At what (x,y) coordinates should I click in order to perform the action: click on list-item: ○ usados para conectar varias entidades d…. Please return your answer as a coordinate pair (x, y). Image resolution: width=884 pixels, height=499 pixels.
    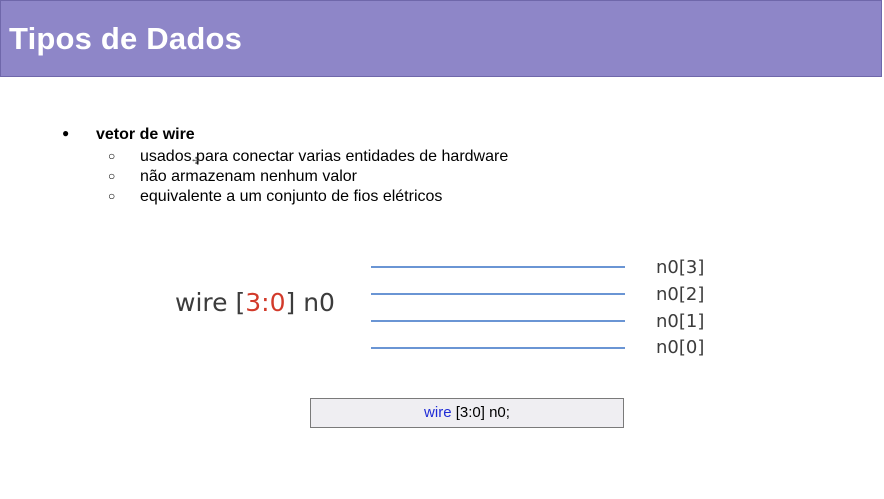
    Looking at the image, I should click on (308, 157).